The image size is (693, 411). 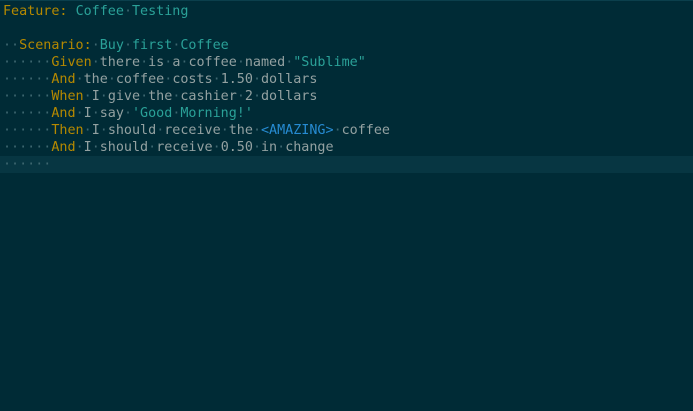 What do you see at coordinates (67, 130) in the screenshot?
I see `step-keyword: Then` at bounding box center [67, 130].